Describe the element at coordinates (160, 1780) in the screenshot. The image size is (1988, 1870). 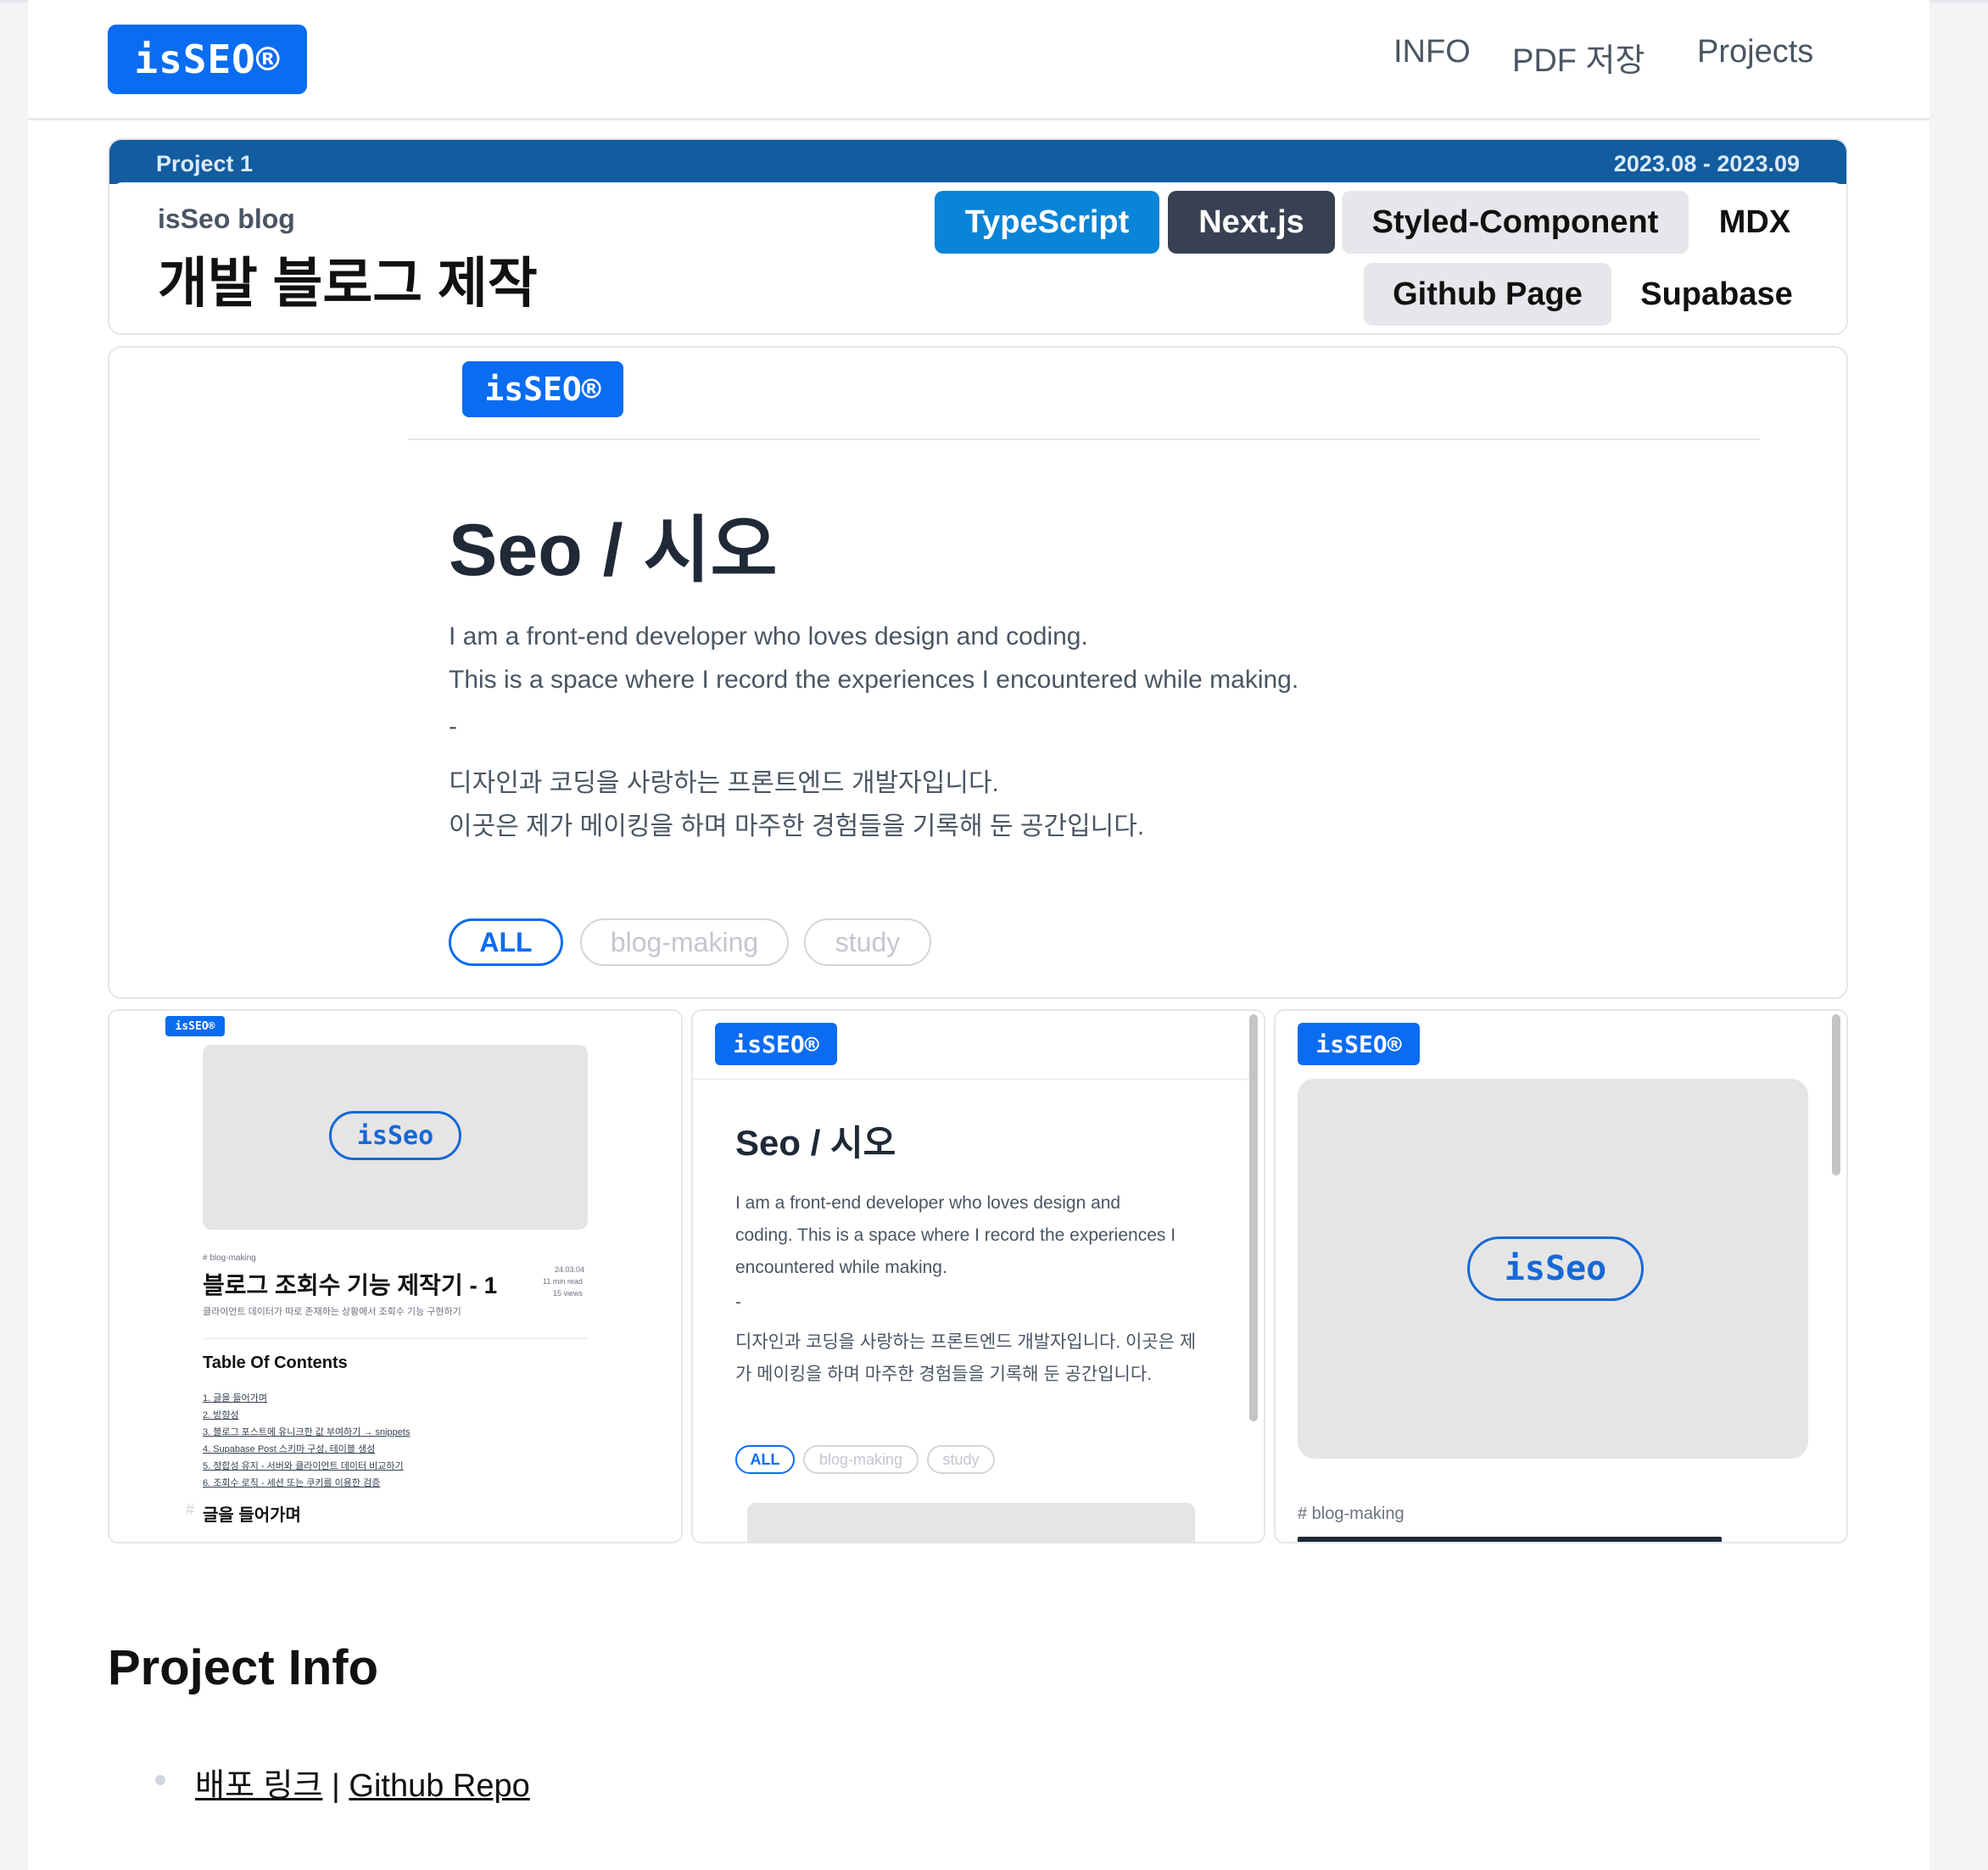
I see `list-bullet` at that location.